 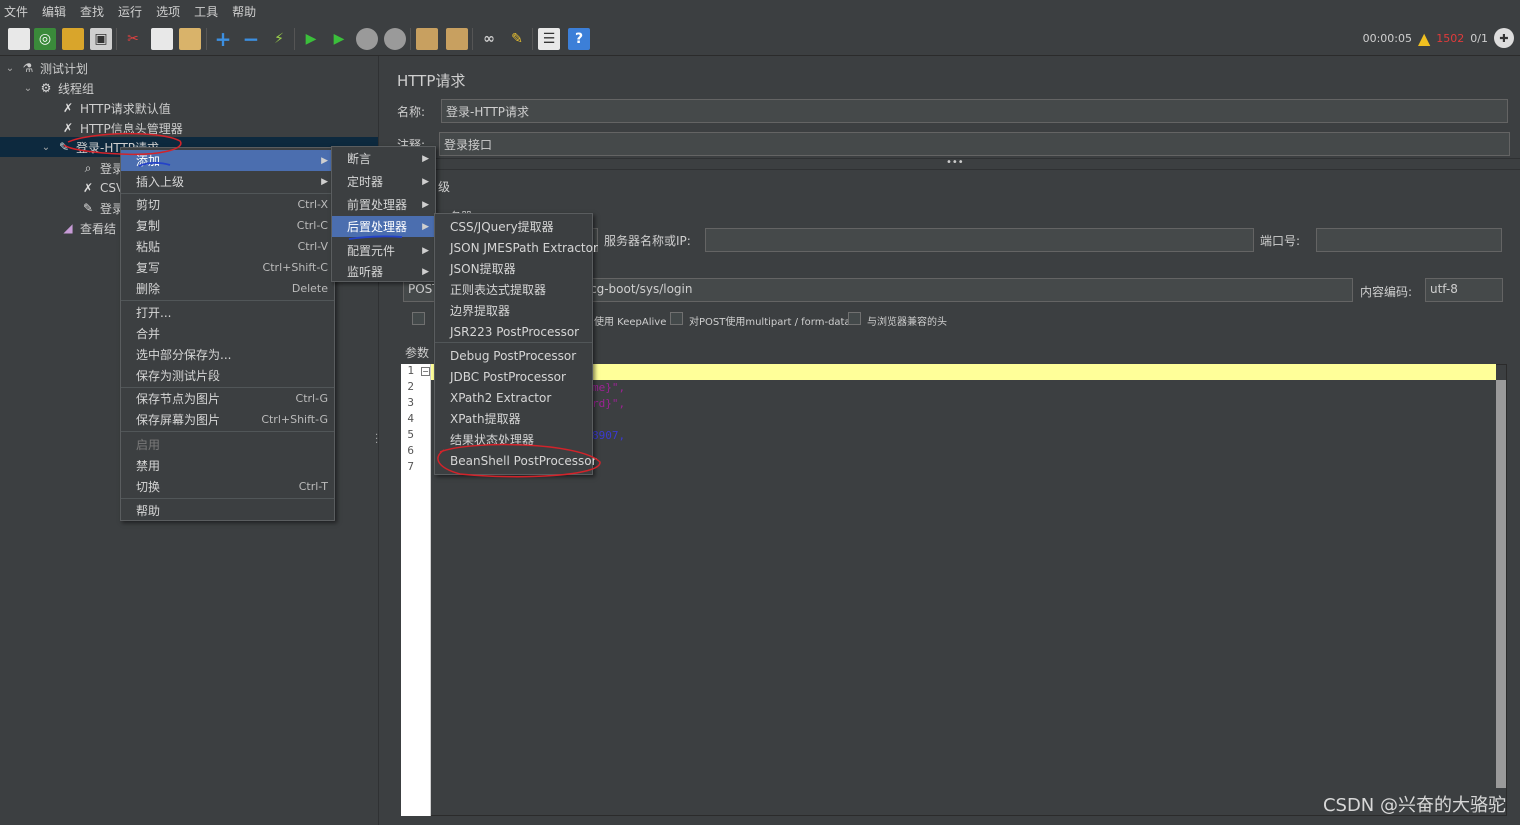 I want to click on annotation-overlay, so click(x=332, y=305).